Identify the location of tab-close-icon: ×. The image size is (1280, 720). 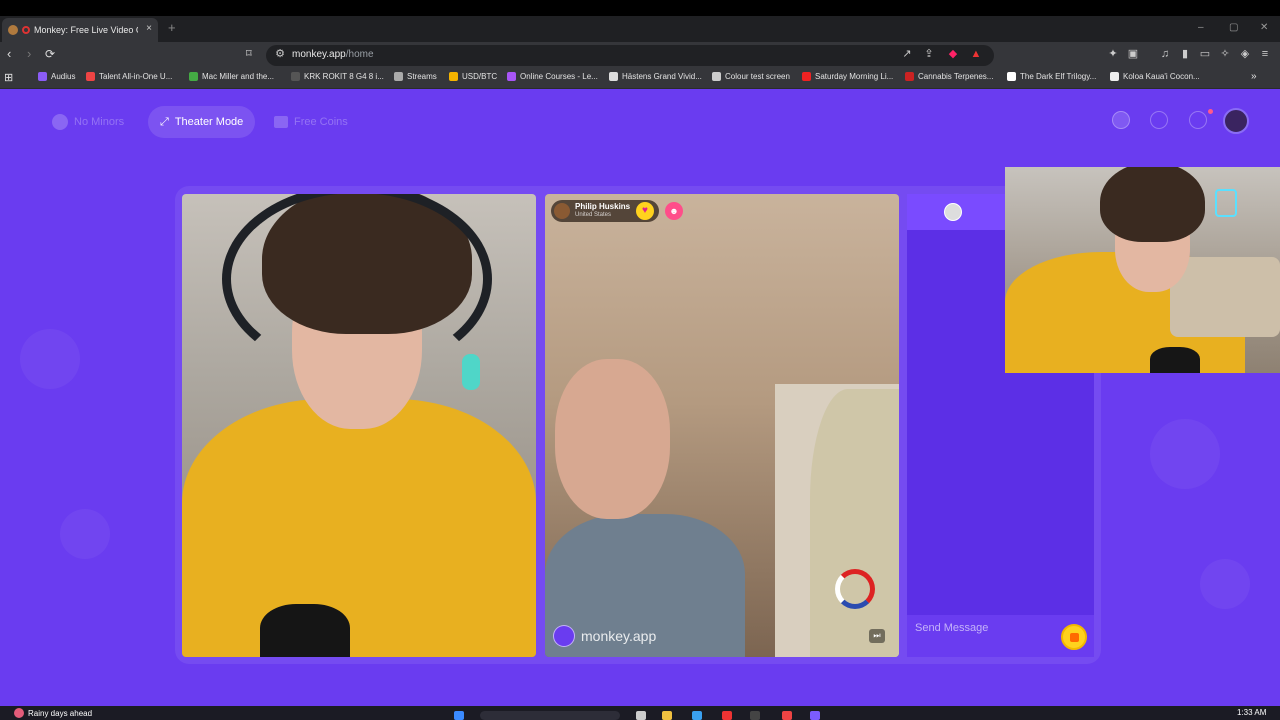
(149, 28).